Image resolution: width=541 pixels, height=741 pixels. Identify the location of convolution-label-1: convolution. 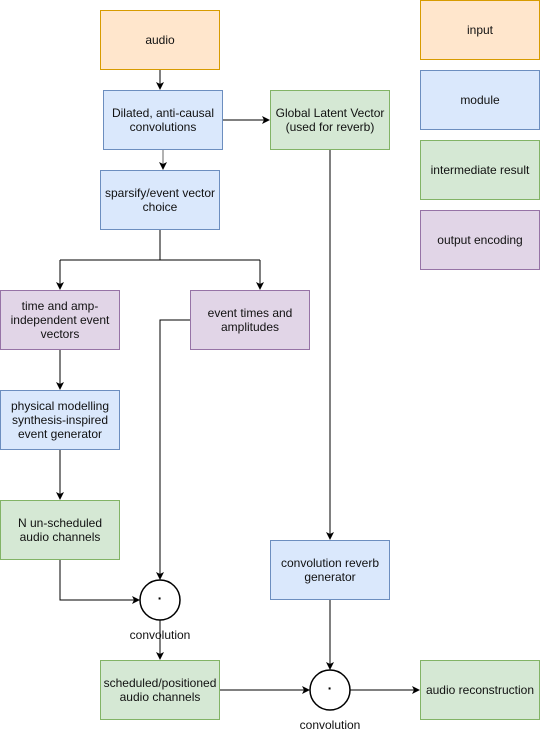
(160, 635).